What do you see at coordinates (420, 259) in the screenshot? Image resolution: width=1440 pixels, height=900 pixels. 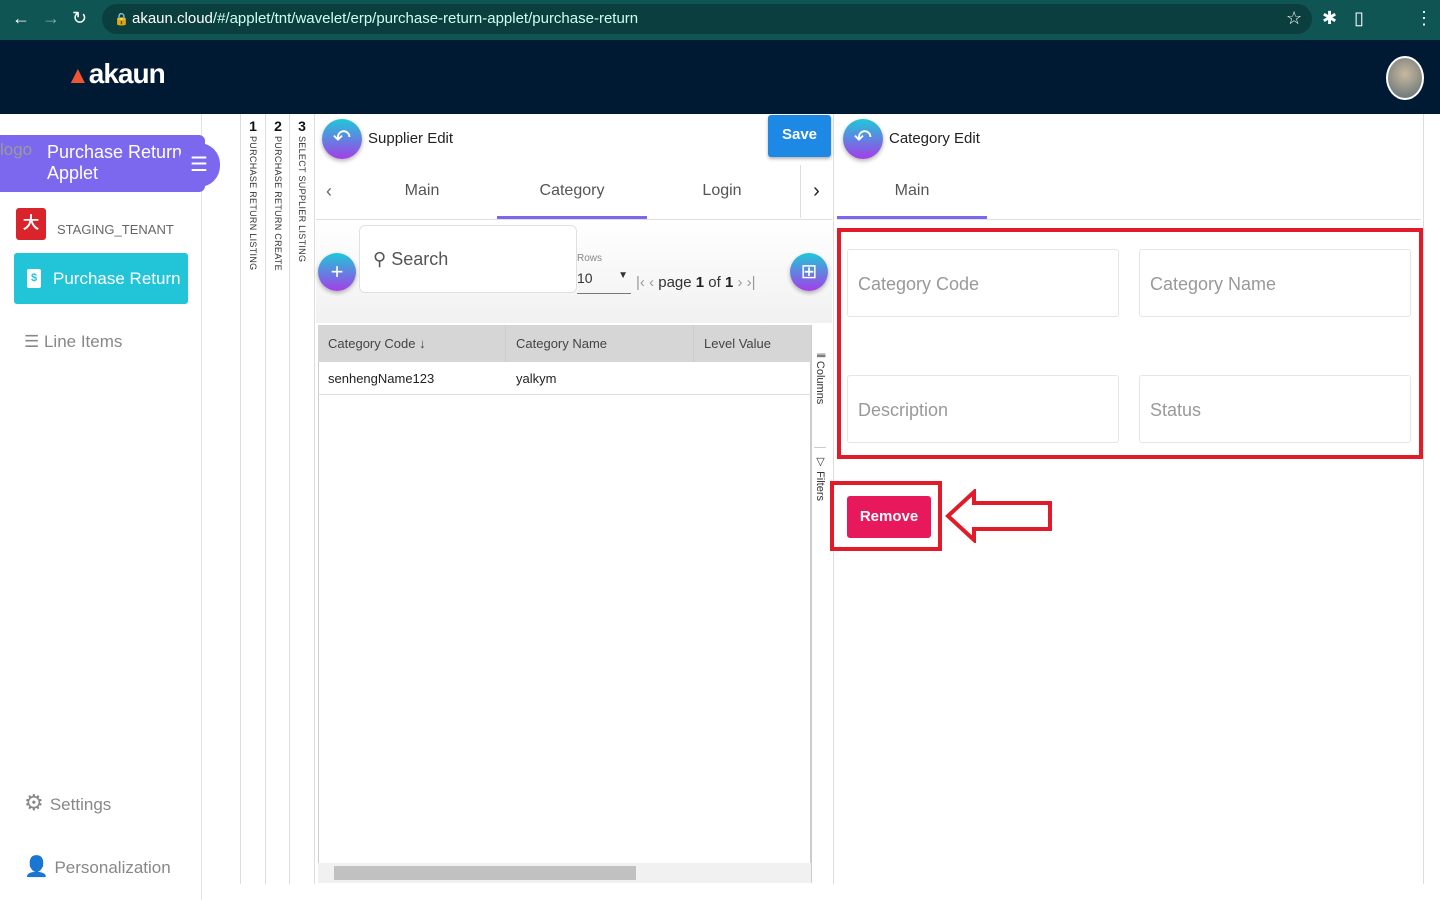 I see `search-placeholder: Search` at bounding box center [420, 259].